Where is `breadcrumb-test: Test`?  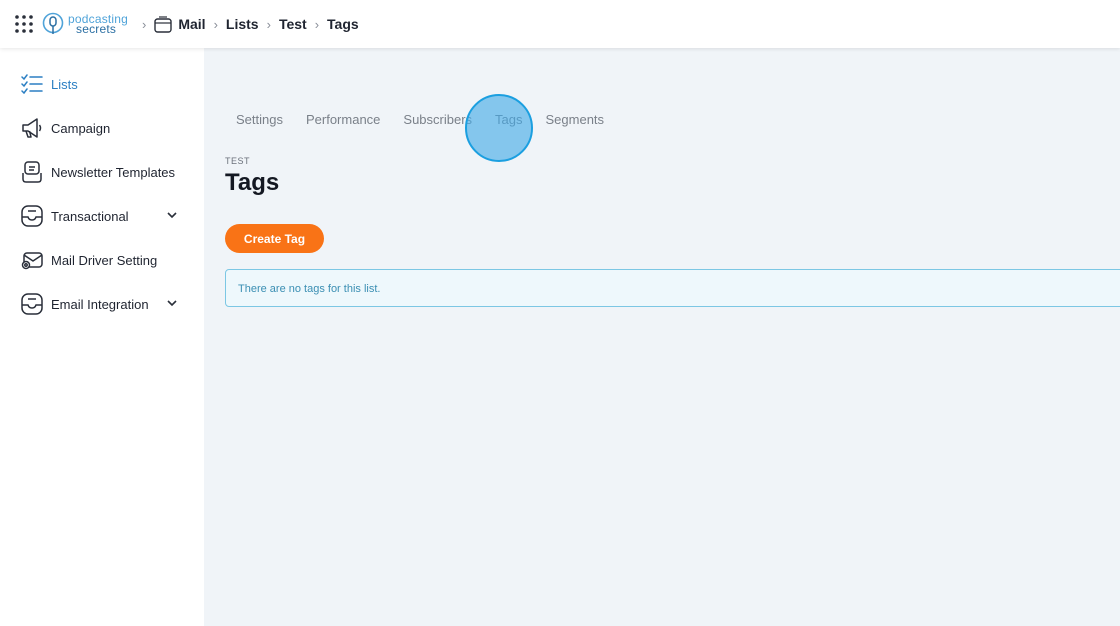
breadcrumb-test: Test is located at coordinates (293, 24).